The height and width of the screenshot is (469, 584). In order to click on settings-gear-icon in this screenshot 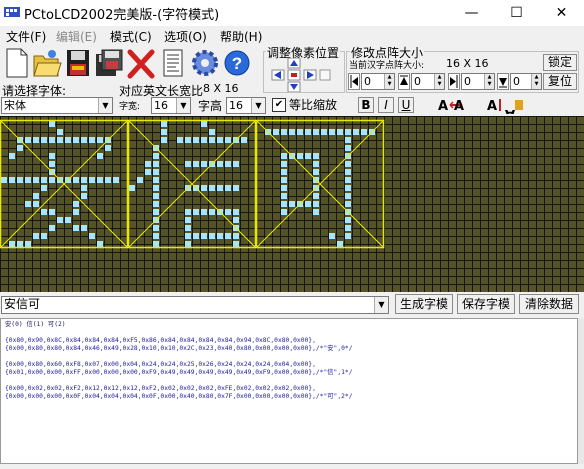, I will do `click(205, 63)`.